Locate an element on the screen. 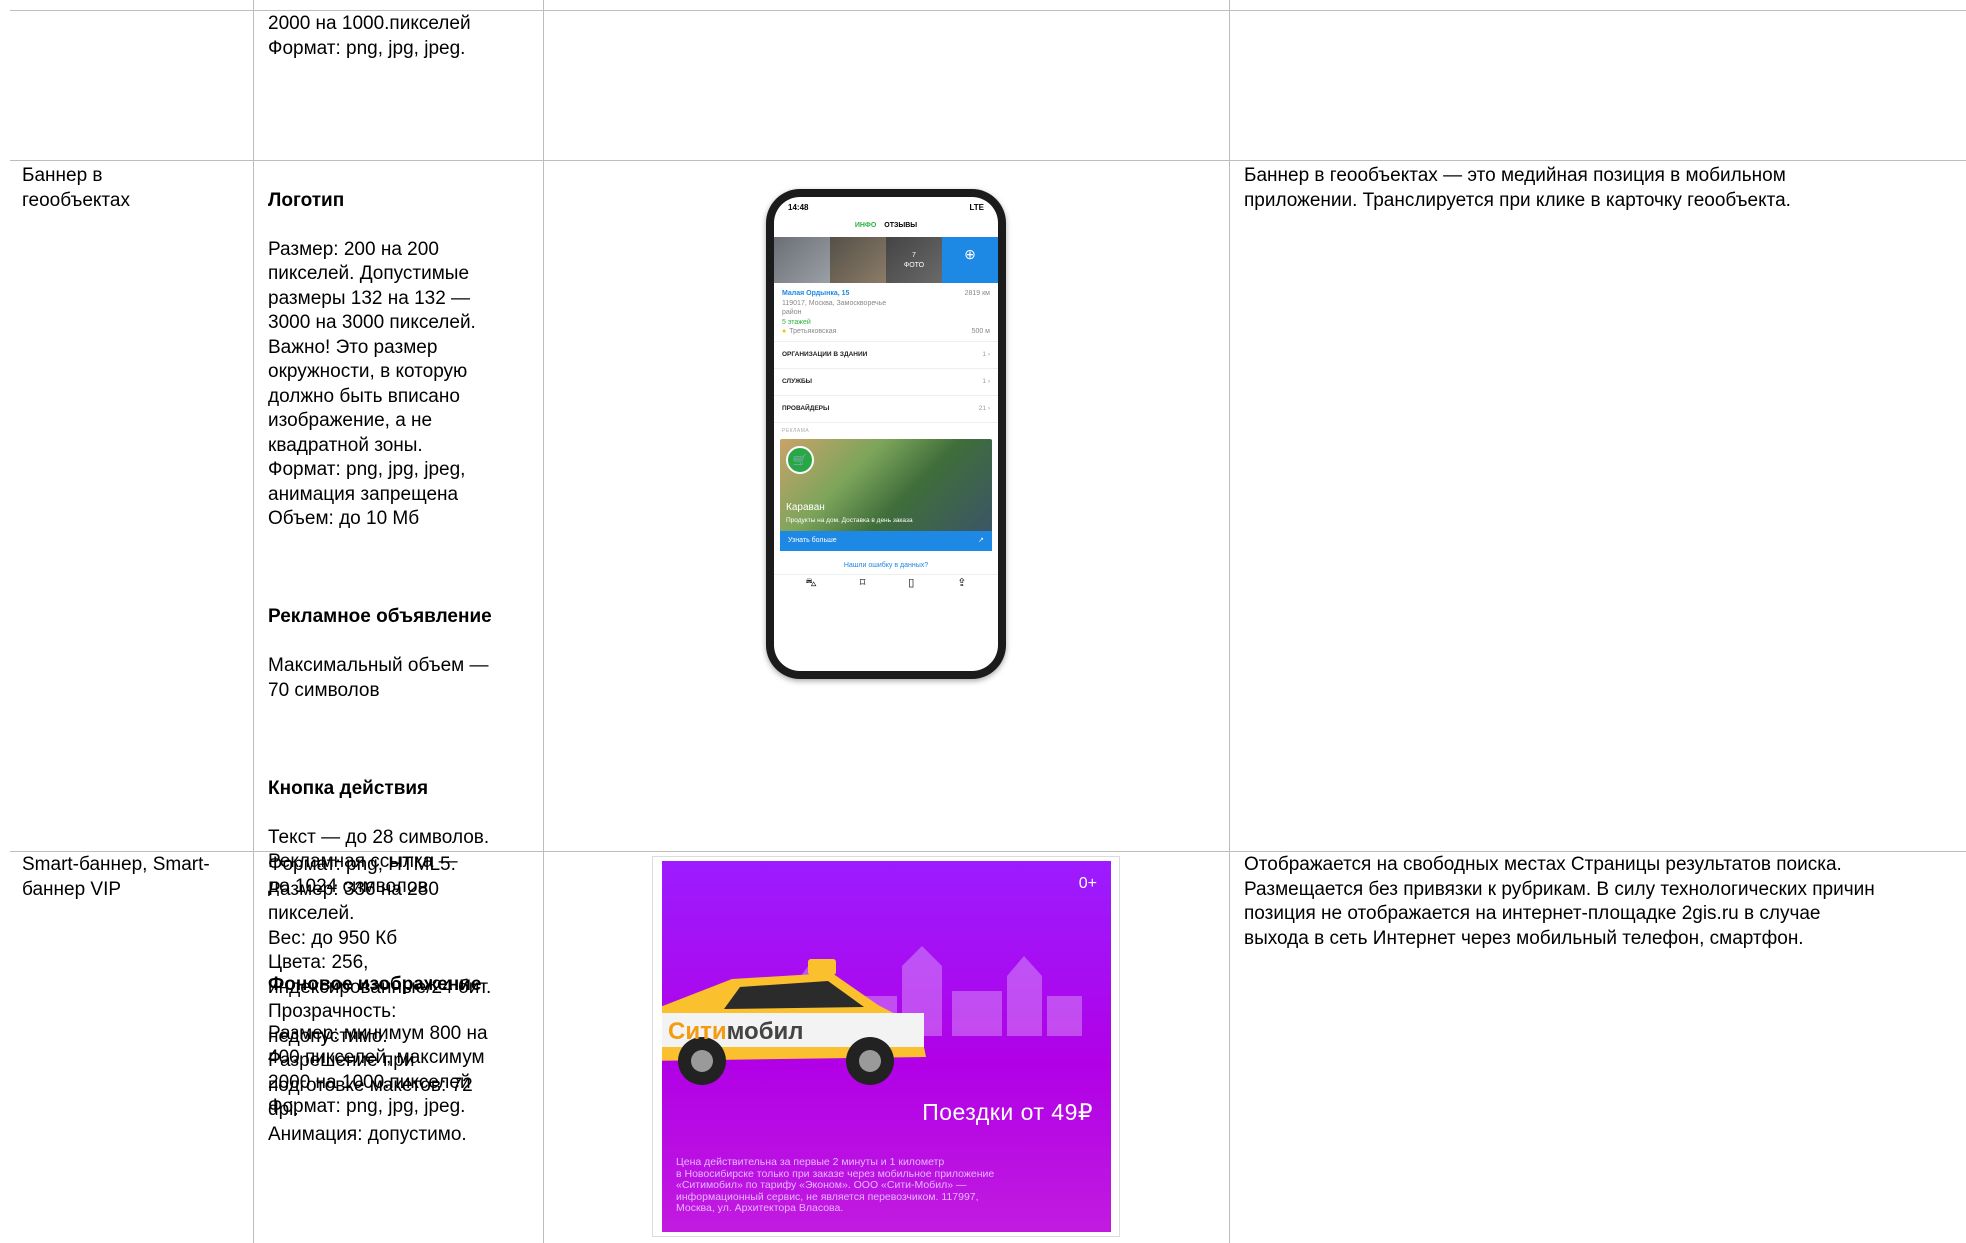 The width and height of the screenshot is (1966, 1243). taxi-car: Ситимобил is located at coordinates (794, 1022).